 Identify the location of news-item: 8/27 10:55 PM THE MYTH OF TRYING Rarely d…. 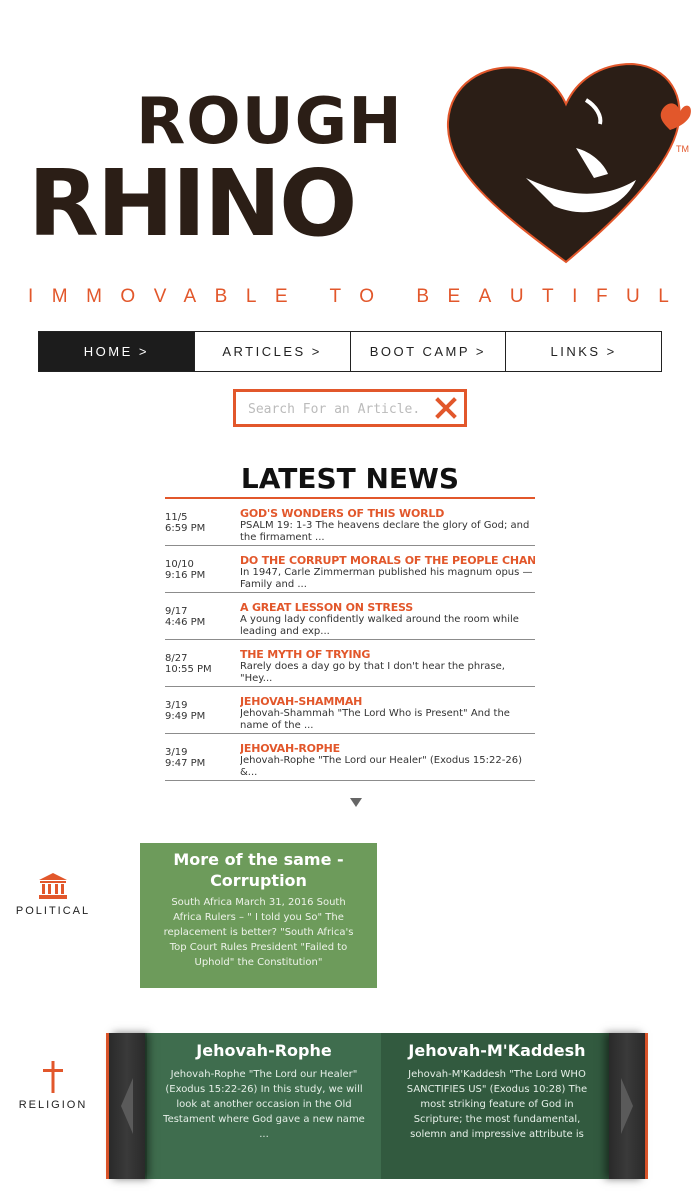
(350, 663).